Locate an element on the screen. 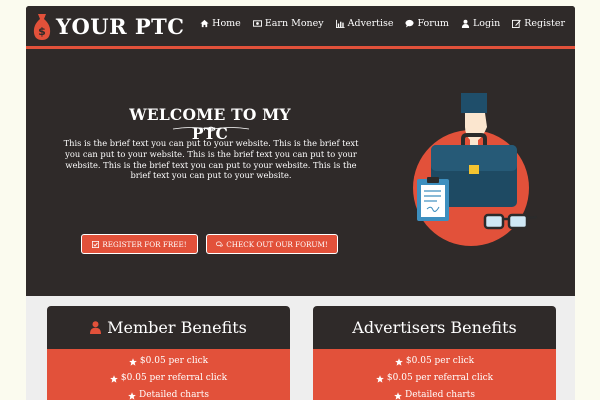 This screenshot has height=400, width=600. edit-icon is located at coordinates (517, 23).